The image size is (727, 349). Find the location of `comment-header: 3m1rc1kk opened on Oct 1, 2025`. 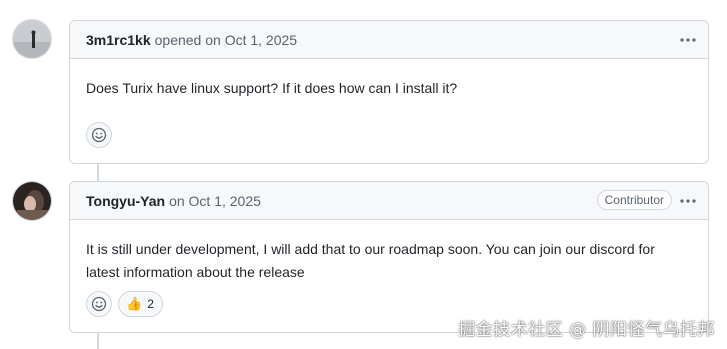

comment-header: 3m1rc1kk opened on Oct 1, 2025 is located at coordinates (389, 40).